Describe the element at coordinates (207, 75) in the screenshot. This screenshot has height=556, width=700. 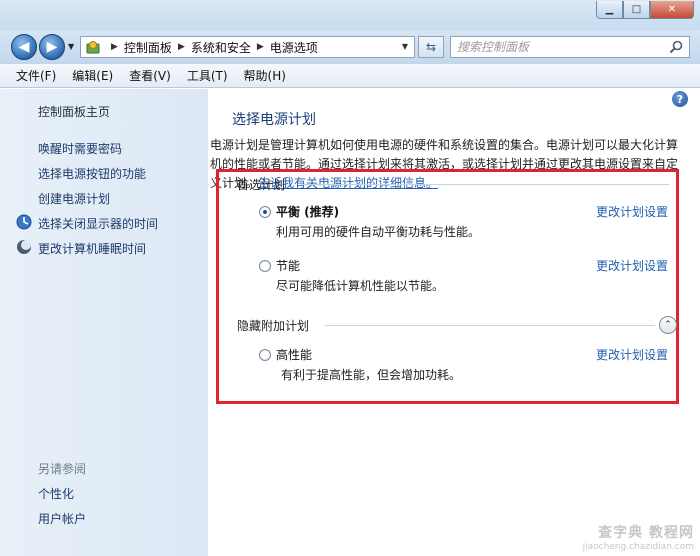
I see `menu-tools: 工具(T)` at that location.